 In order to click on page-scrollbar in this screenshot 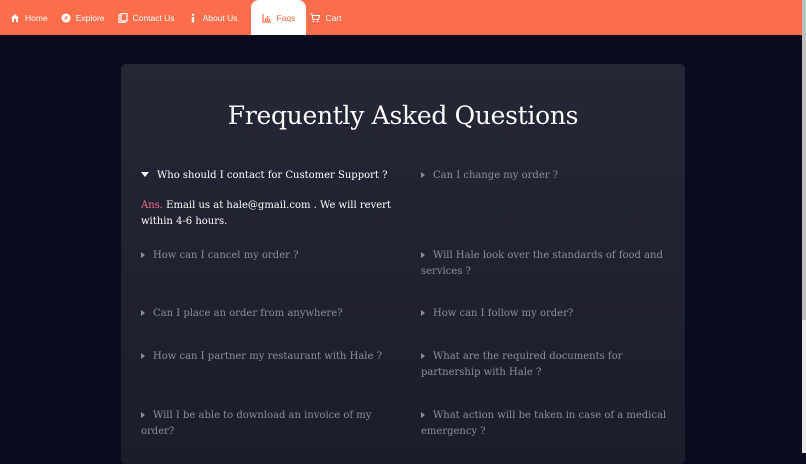, I will do `click(804, 226)`.